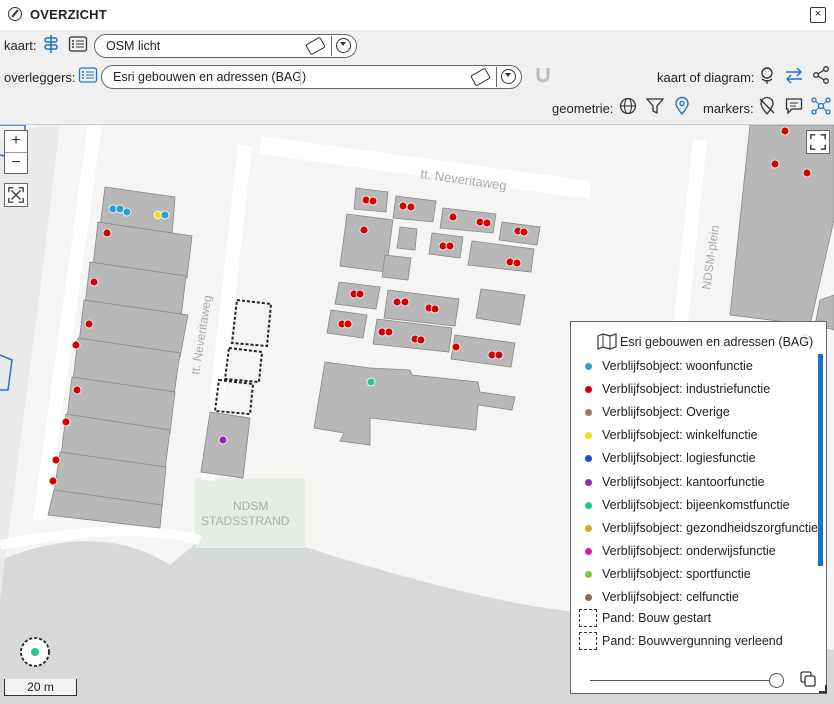  I want to click on magnet-icon, so click(543, 75).